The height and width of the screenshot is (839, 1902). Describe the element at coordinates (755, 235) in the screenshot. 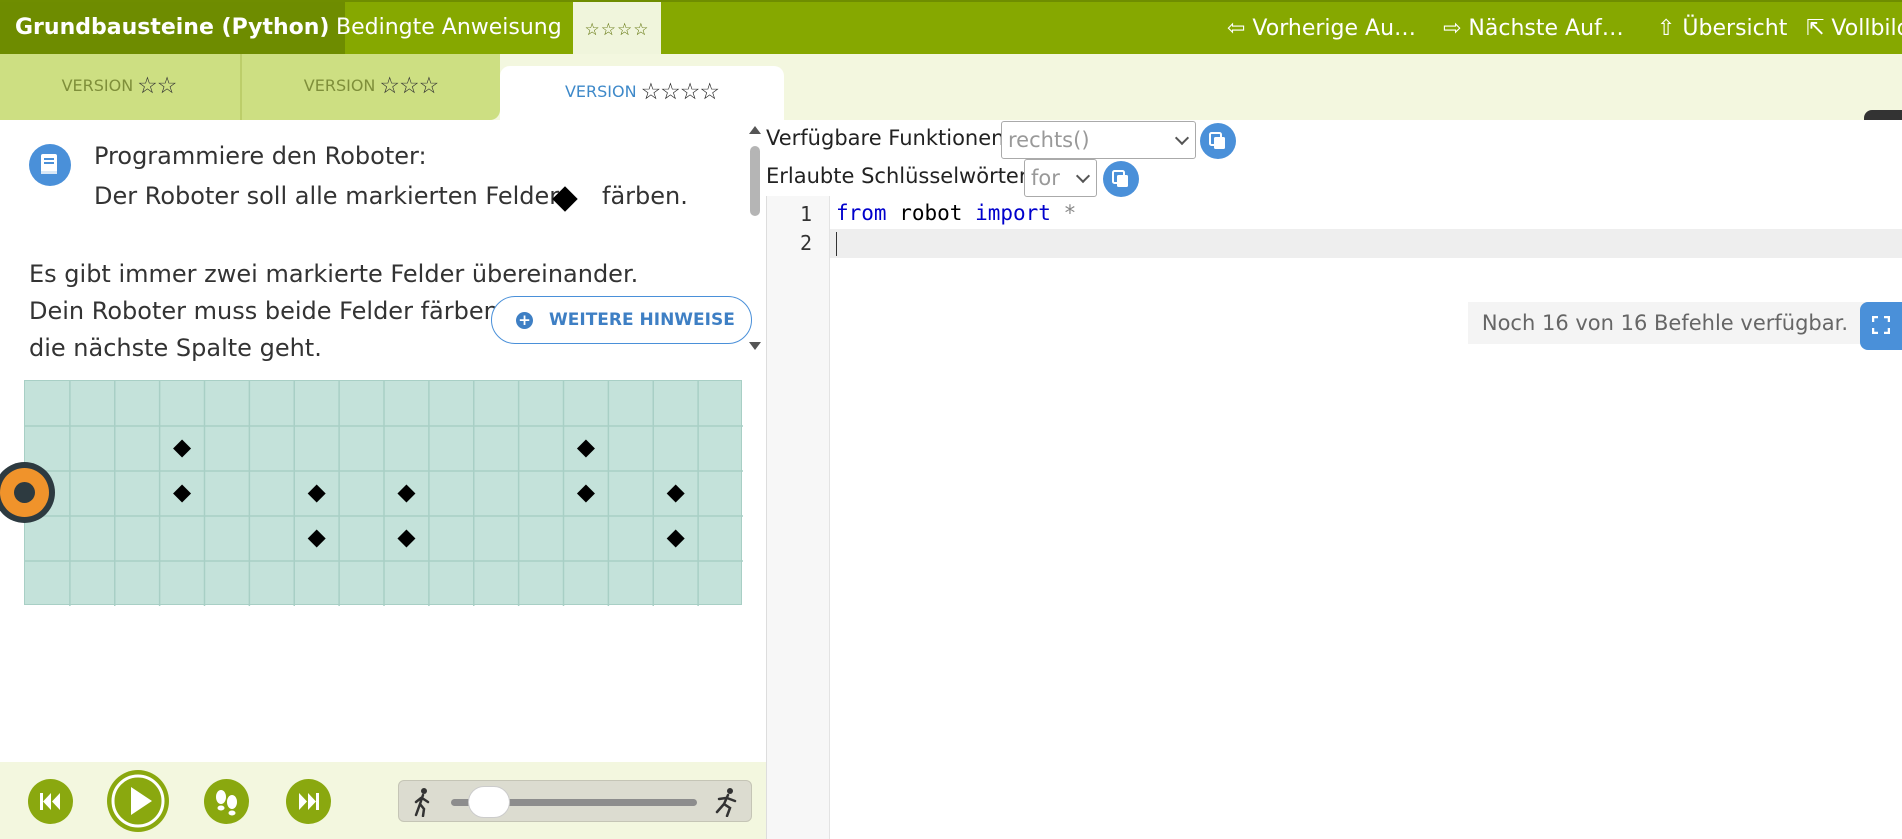

I see `instruction-scrollbar` at that location.